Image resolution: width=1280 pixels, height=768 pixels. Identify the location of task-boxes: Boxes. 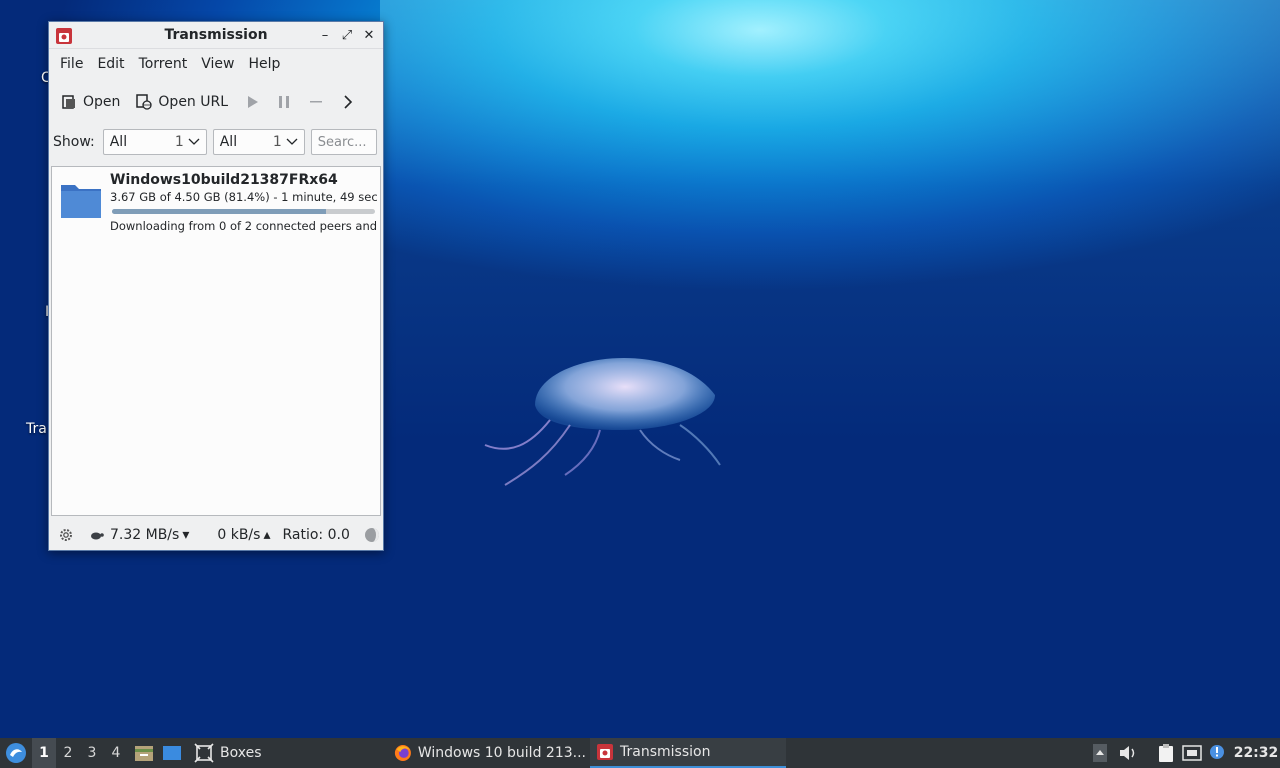
(289, 753).